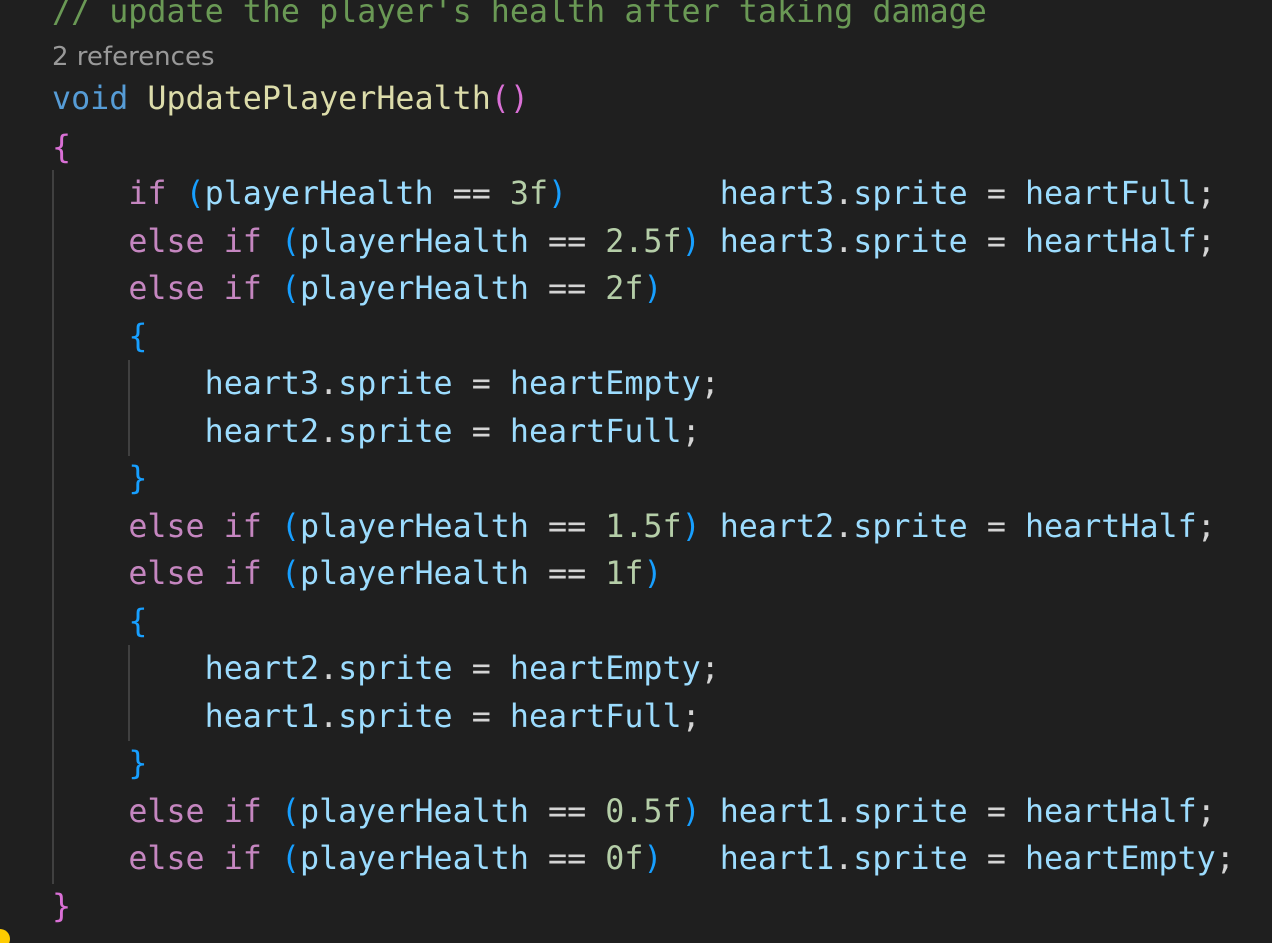 This screenshot has width=1272, height=943. Describe the element at coordinates (376, 432) in the screenshot. I see `code-line: heart2.sprite = heartFull;` at that location.